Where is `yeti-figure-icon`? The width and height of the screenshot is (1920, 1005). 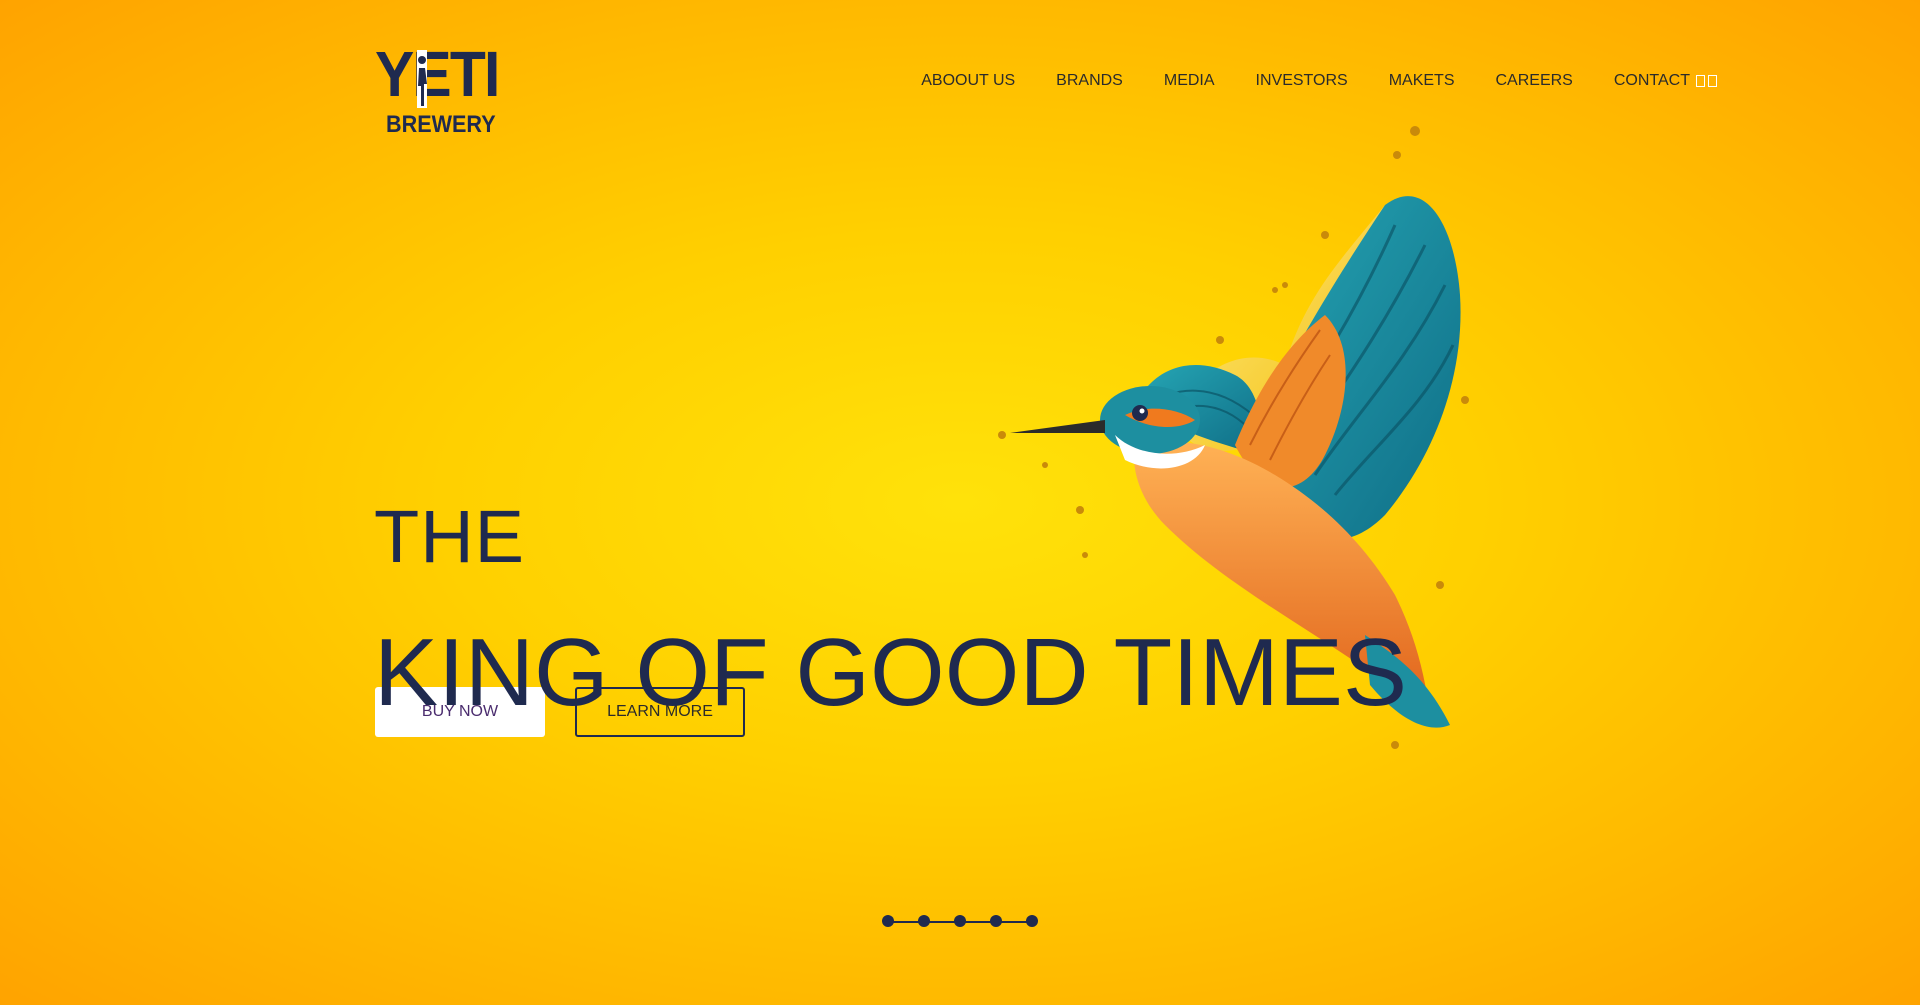
yeti-figure-icon is located at coordinates (422, 79).